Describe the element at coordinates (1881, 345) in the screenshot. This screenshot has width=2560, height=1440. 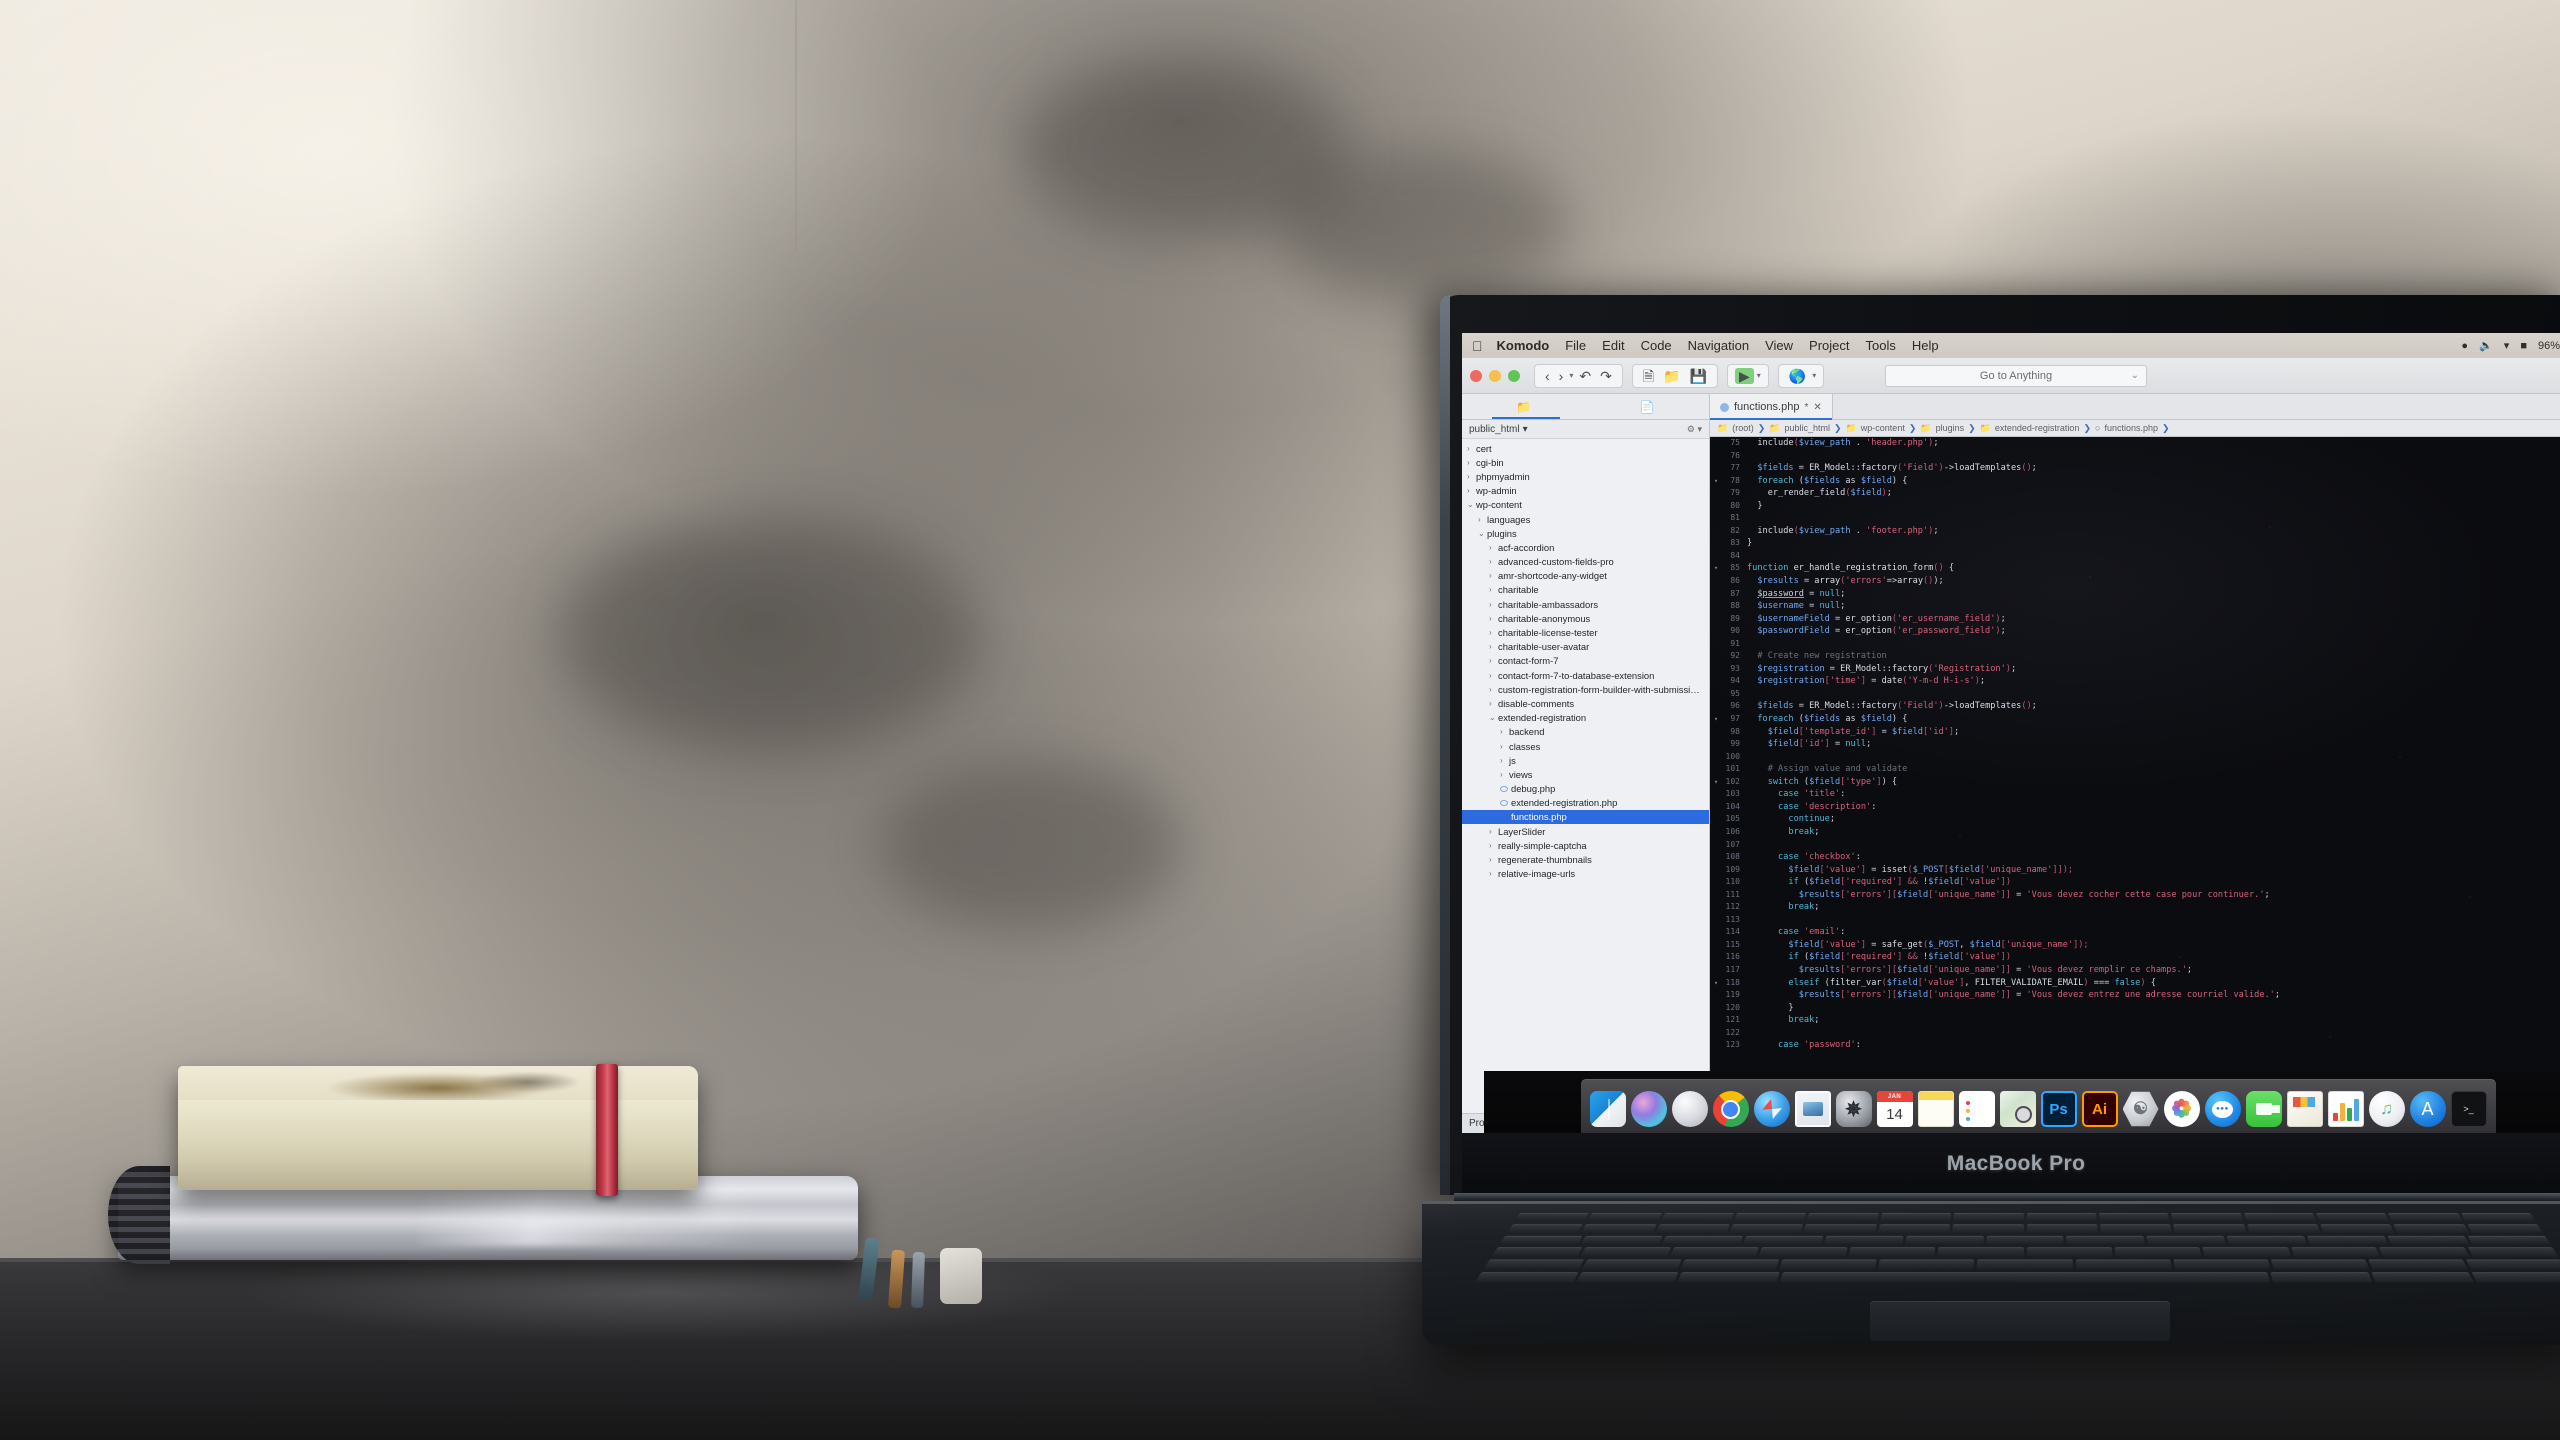
I see `menu-tools: Tools` at that location.